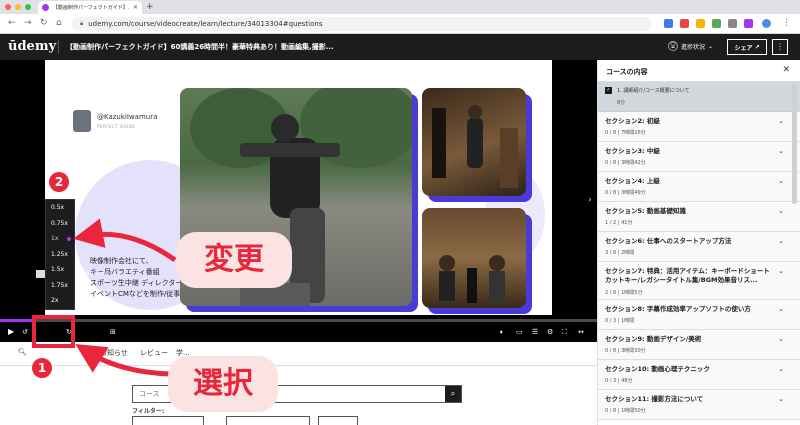 The image size is (800, 425). What do you see at coordinates (44, 23) in the screenshot?
I see `reload-icon: ↻` at bounding box center [44, 23].